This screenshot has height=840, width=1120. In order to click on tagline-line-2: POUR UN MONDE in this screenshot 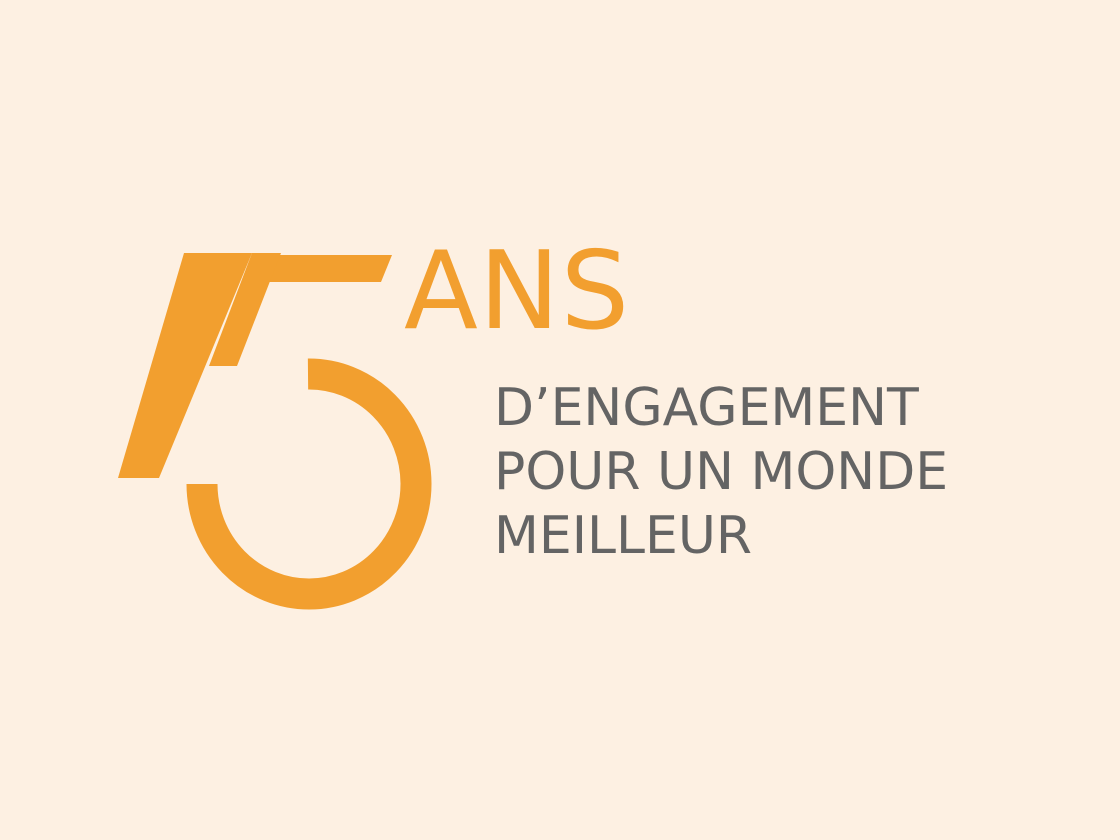, I will do `click(721, 472)`.